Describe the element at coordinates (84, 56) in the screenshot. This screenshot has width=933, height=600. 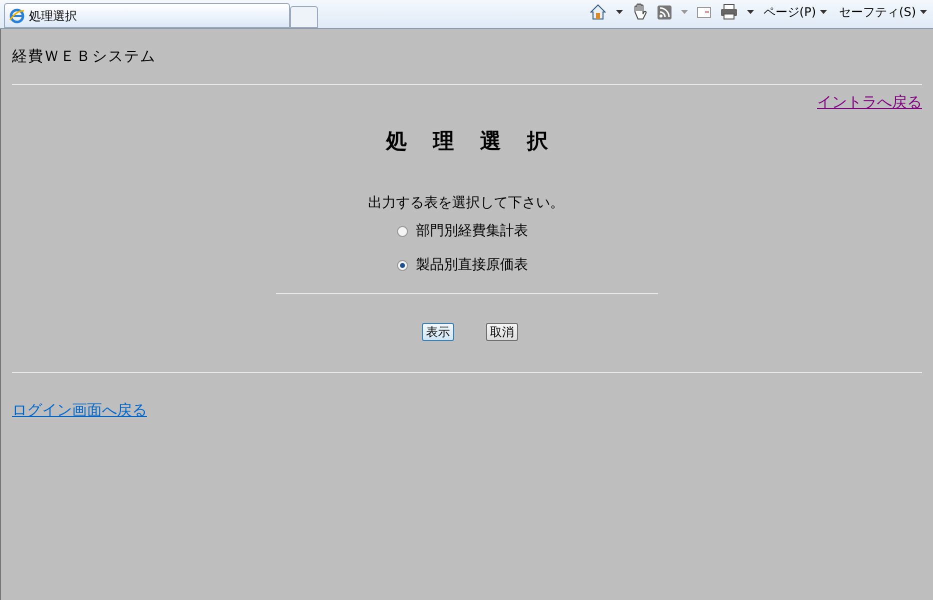
I see `system-title: 経費ＷＥＢシステム` at that location.